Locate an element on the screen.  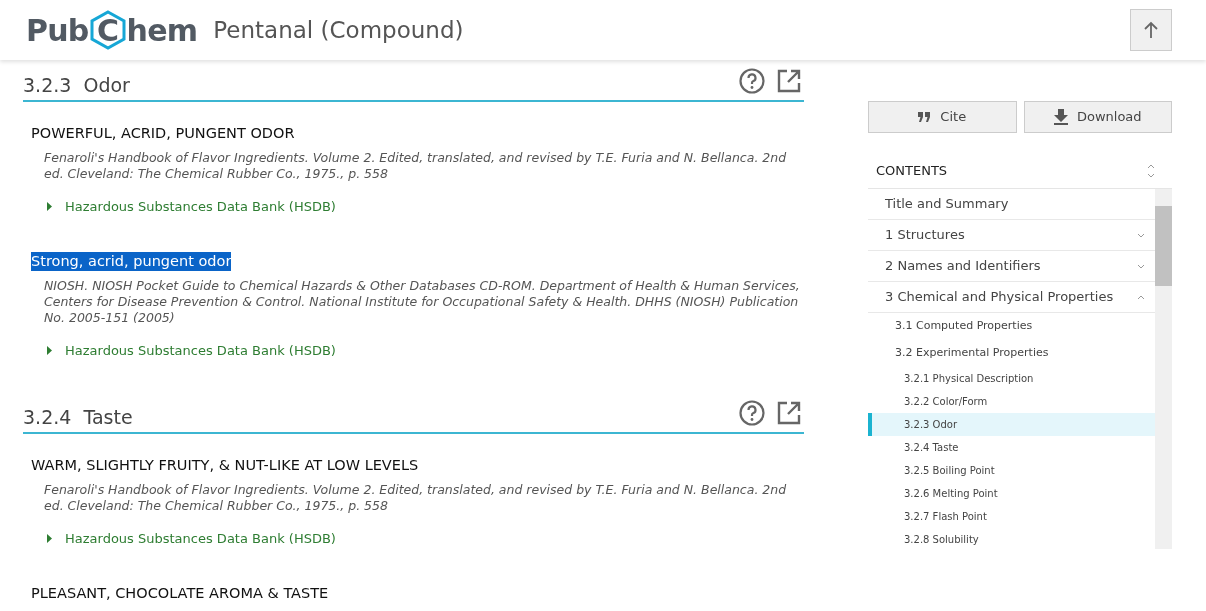
contents-item: Title and Summary is located at coordinates (1011, 204).